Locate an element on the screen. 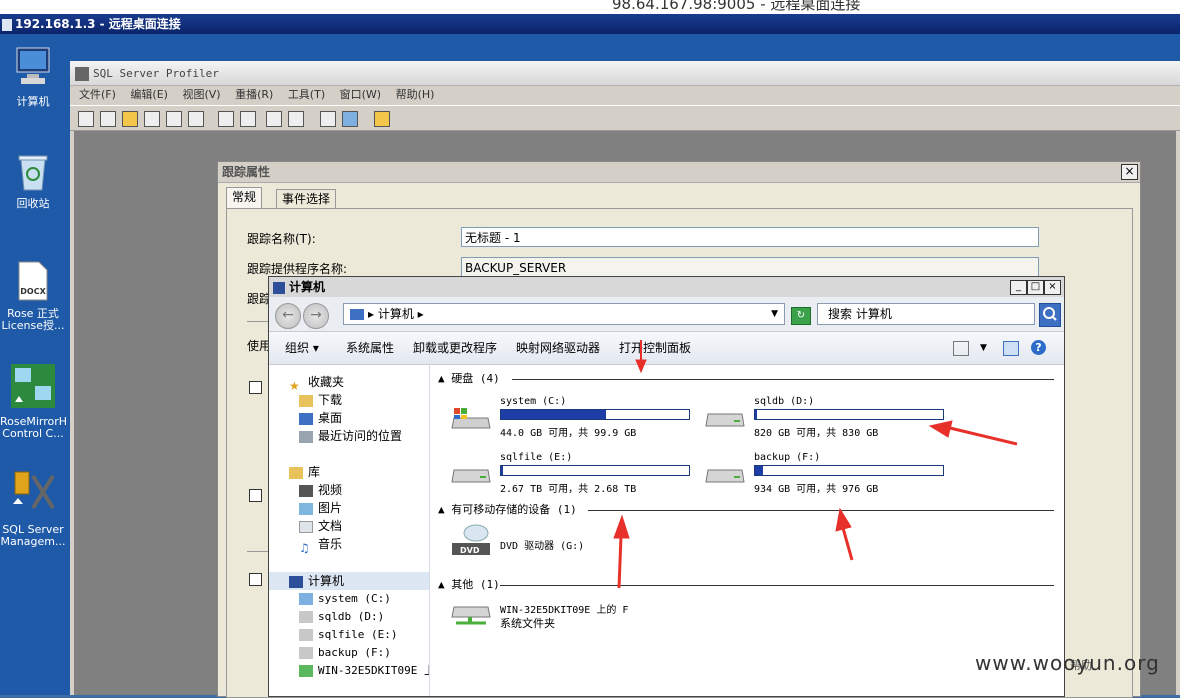 The height and width of the screenshot is (698, 1180). watermark: www.wooyun.org is located at coordinates (1067, 663).